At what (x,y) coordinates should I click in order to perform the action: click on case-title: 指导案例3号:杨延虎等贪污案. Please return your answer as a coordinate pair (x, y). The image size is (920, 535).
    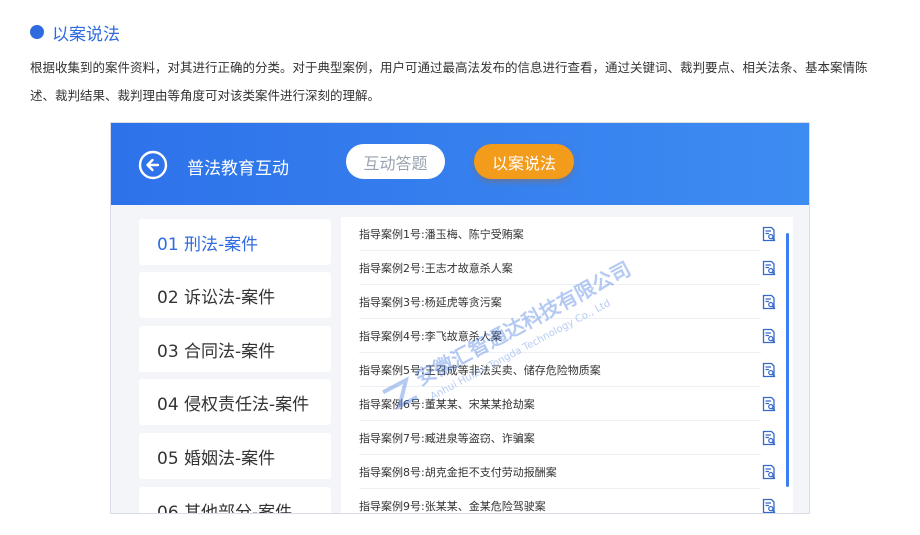
    Looking at the image, I should click on (430, 302).